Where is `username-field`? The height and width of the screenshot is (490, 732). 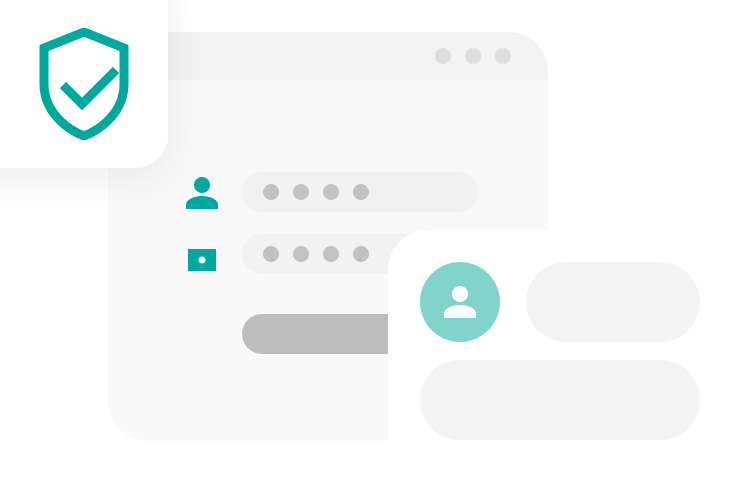 username-field is located at coordinates (360, 192).